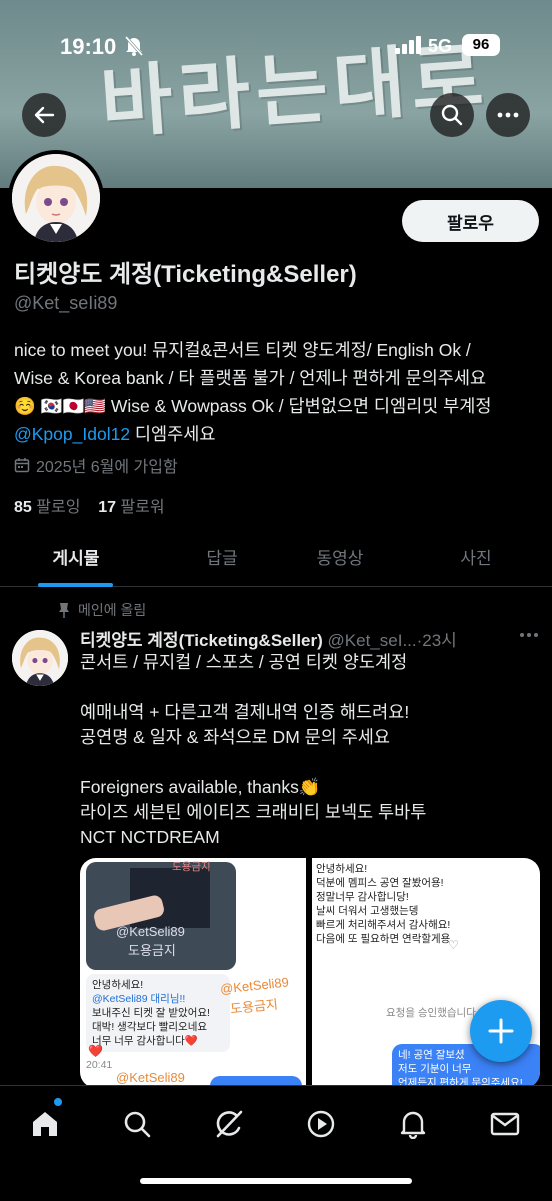 The height and width of the screenshot is (1201, 552). What do you see at coordinates (481, 45) in the screenshot?
I see `battery-indicator: 96` at bounding box center [481, 45].